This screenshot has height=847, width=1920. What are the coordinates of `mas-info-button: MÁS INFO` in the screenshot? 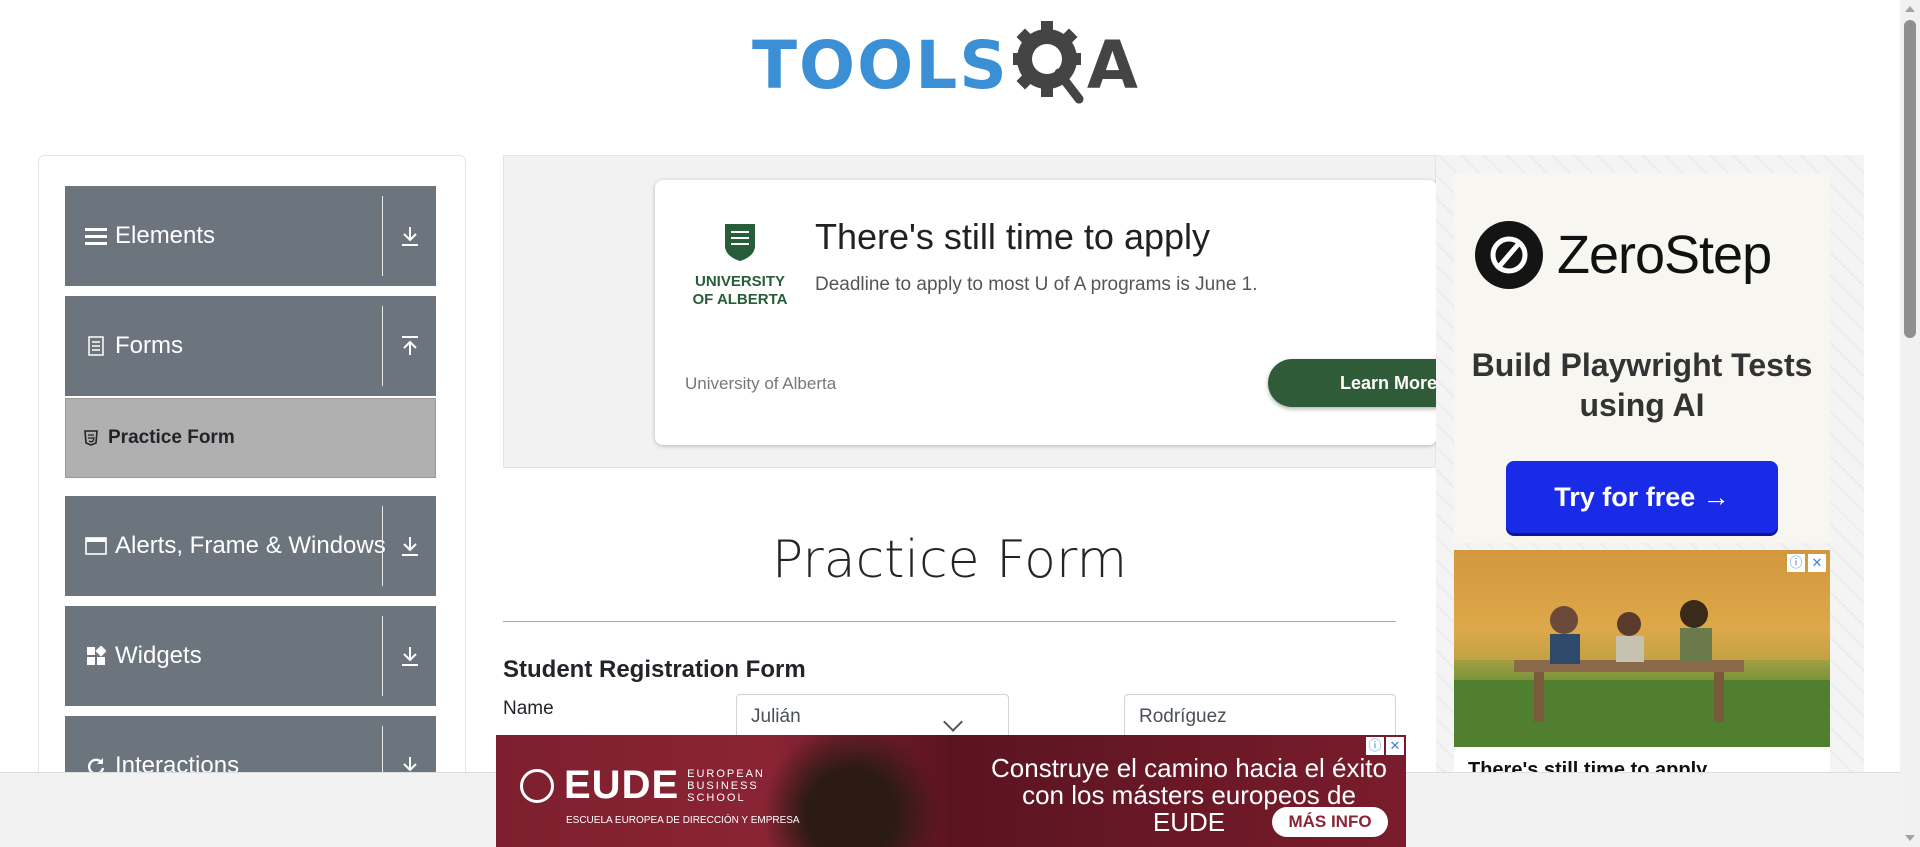 It's located at (1330, 822).